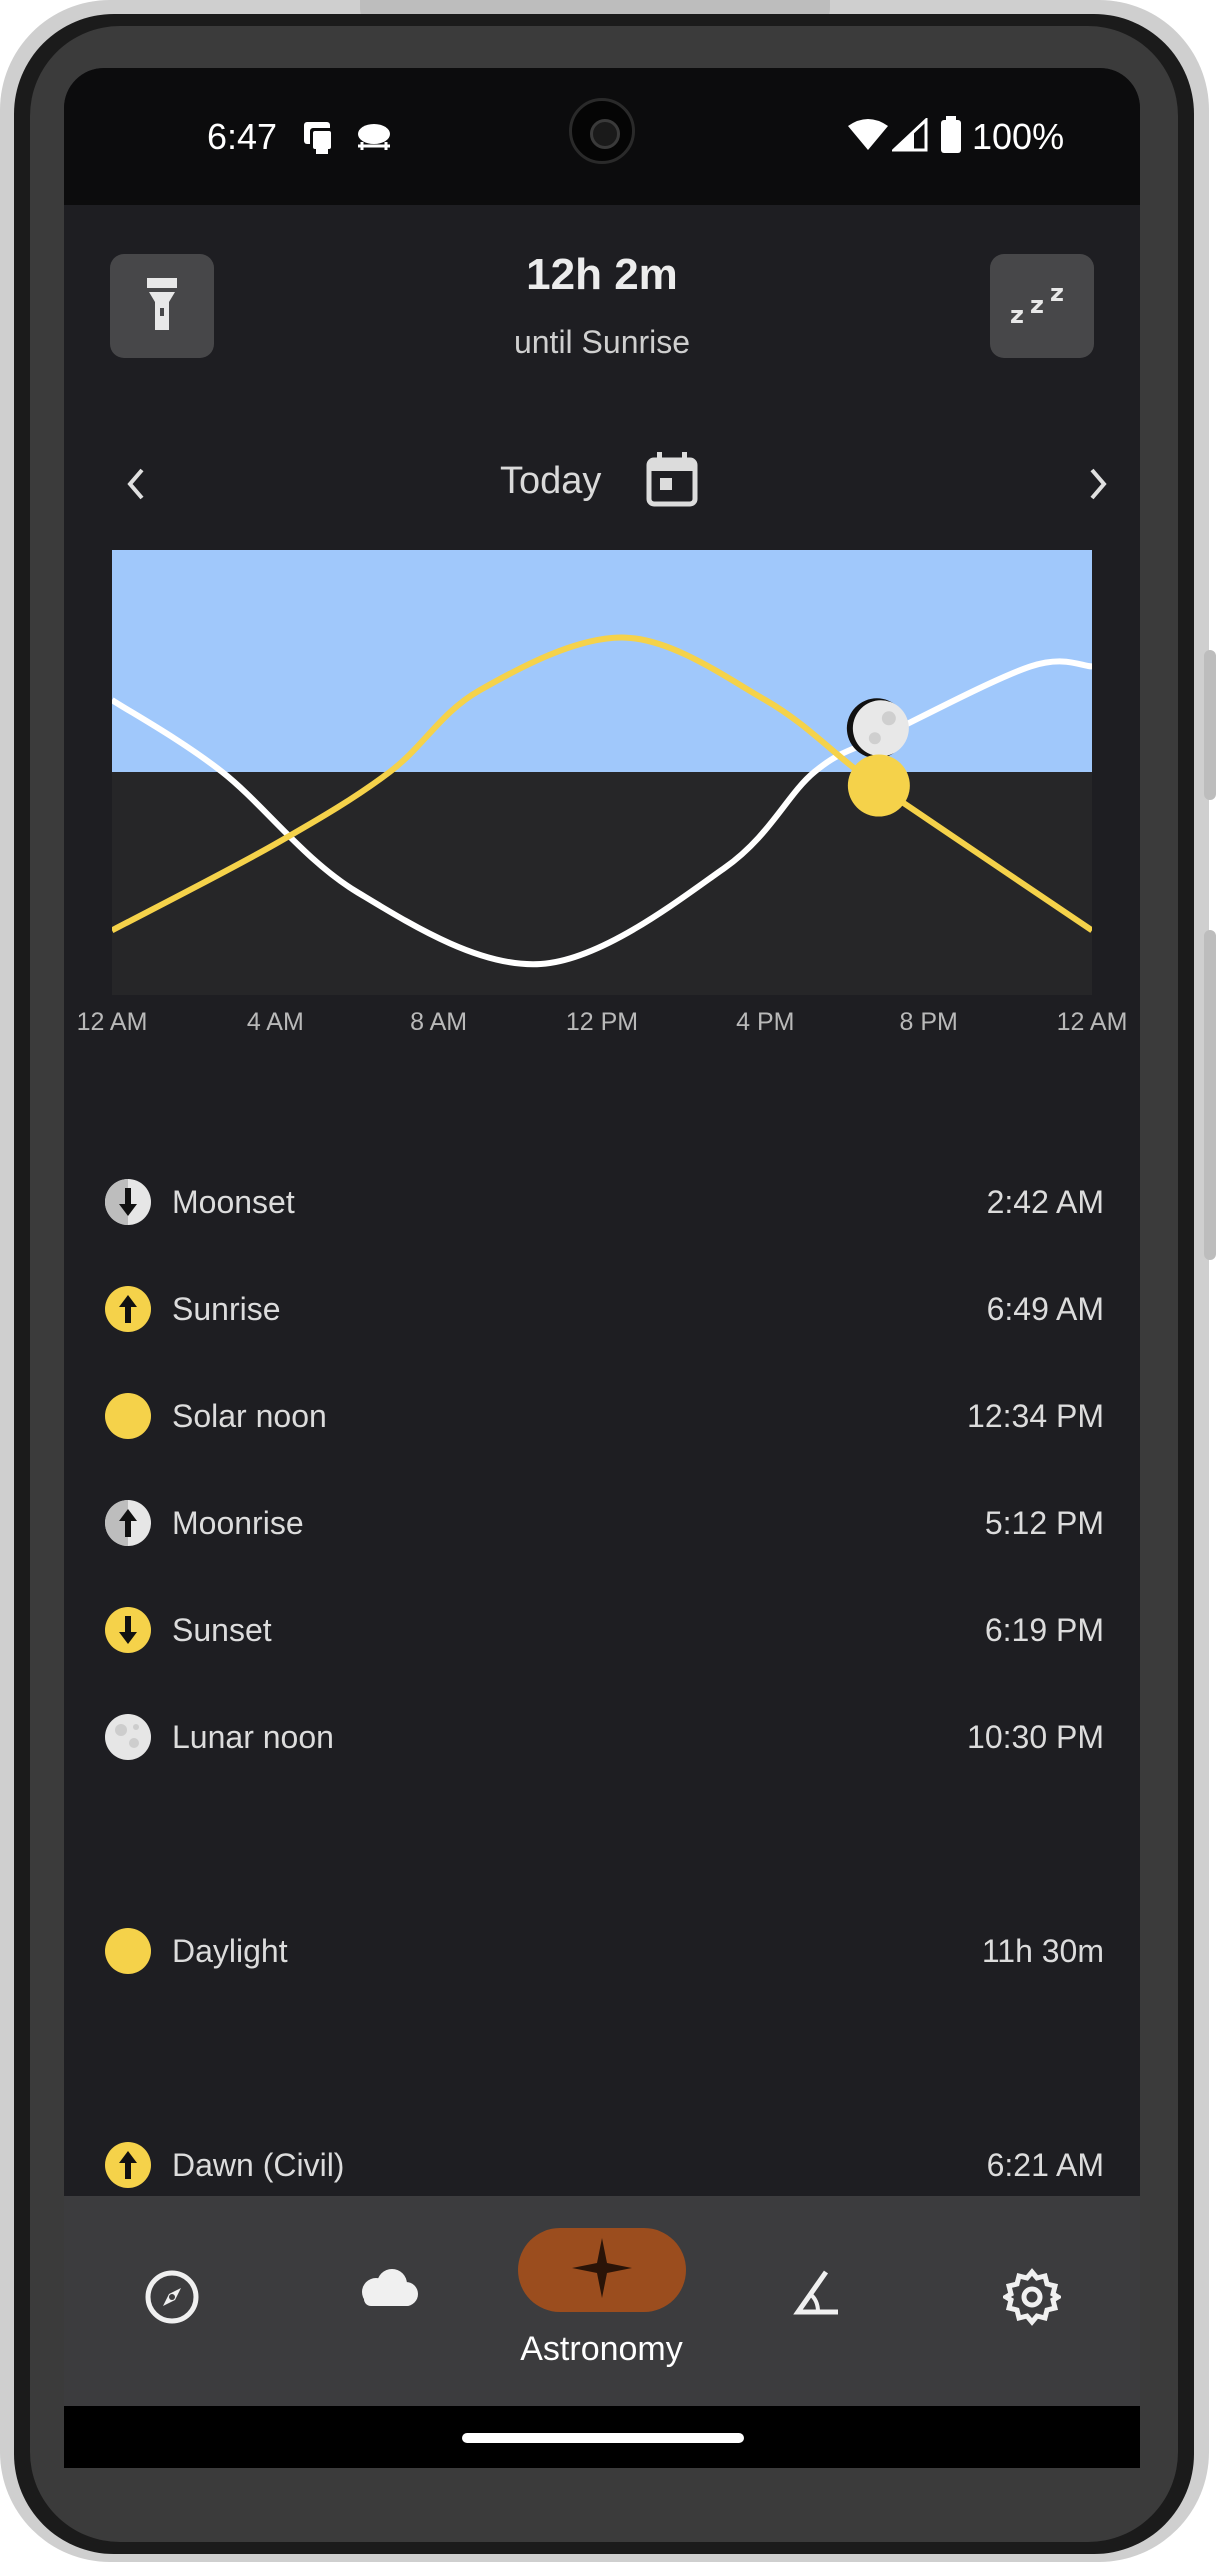 This screenshot has height=2562, width=1216. Describe the element at coordinates (604, 2165) in the screenshot. I see `event-row: Dawn (Civil) 6:21 AM` at that location.